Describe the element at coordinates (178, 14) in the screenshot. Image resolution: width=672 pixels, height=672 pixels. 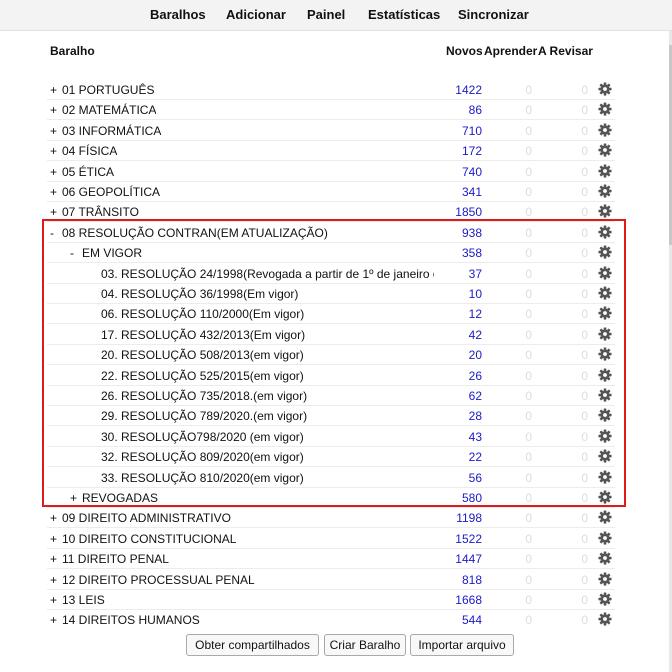
I see `menu-decks: Baralhos` at that location.